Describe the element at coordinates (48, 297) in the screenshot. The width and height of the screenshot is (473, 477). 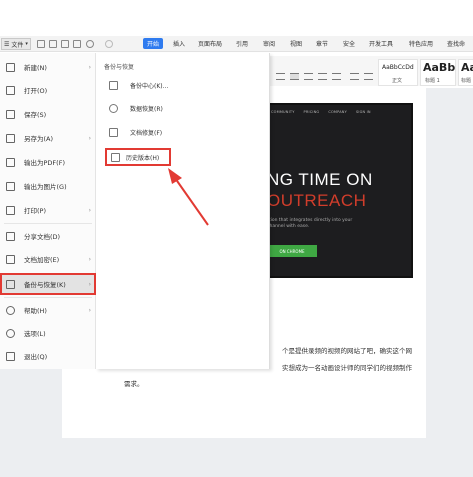
I see `menu-divider` at that location.